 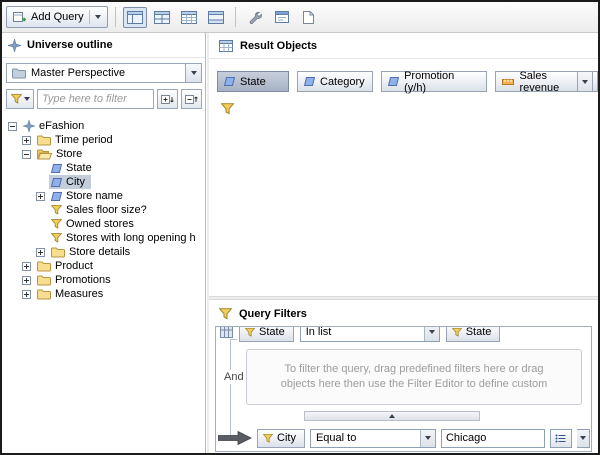 I want to click on and-bracket, so click(x=233, y=389).